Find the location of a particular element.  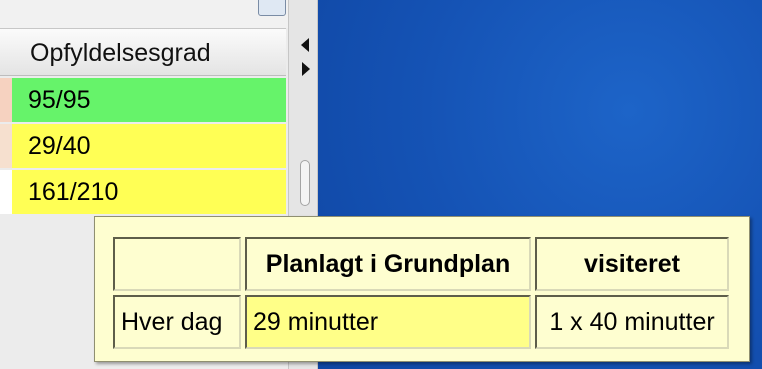

cell-value: 29/40 is located at coordinates (59, 146).